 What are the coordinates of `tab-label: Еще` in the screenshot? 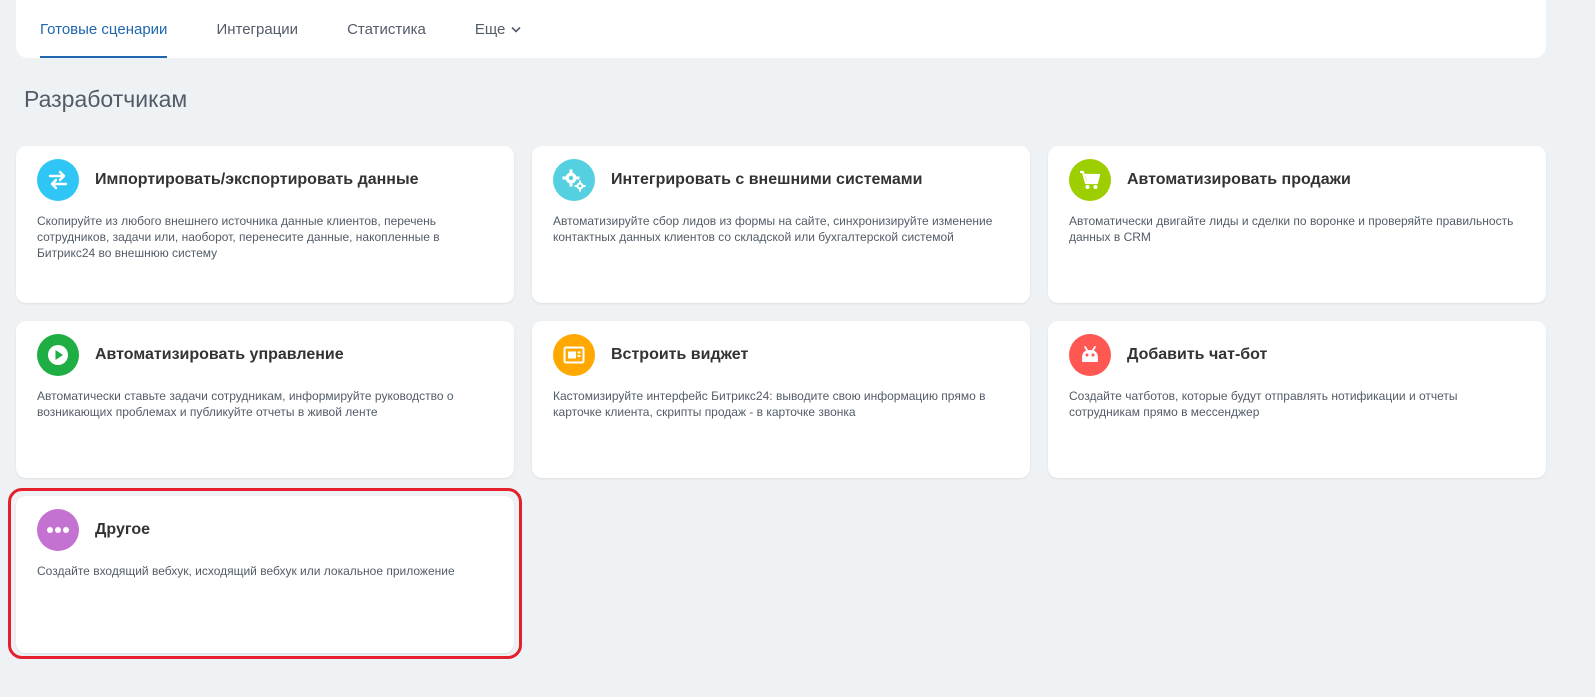 It's located at (490, 29).